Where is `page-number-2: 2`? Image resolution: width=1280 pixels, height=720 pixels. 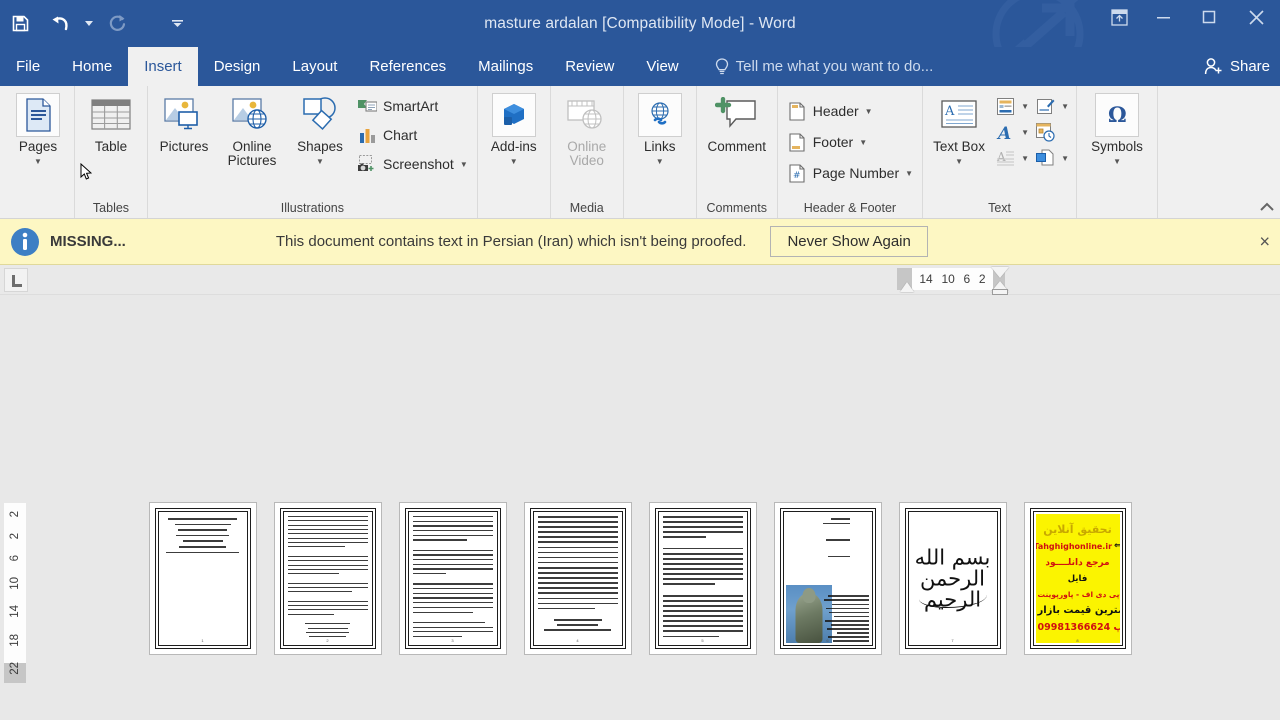 page-number-2: 2 is located at coordinates (327, 640).